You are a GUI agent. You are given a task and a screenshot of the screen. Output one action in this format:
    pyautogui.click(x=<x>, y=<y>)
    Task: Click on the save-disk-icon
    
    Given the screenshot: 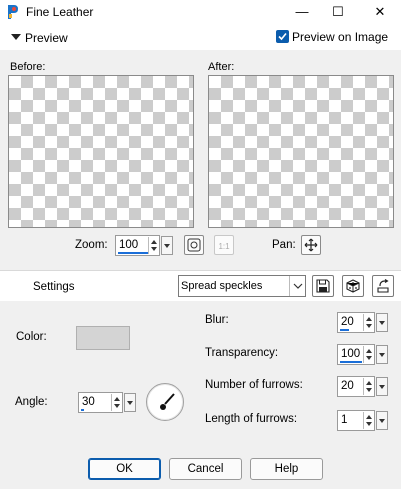 What is the action you would take?
    pyautogui.click(x=323, y=286)
    